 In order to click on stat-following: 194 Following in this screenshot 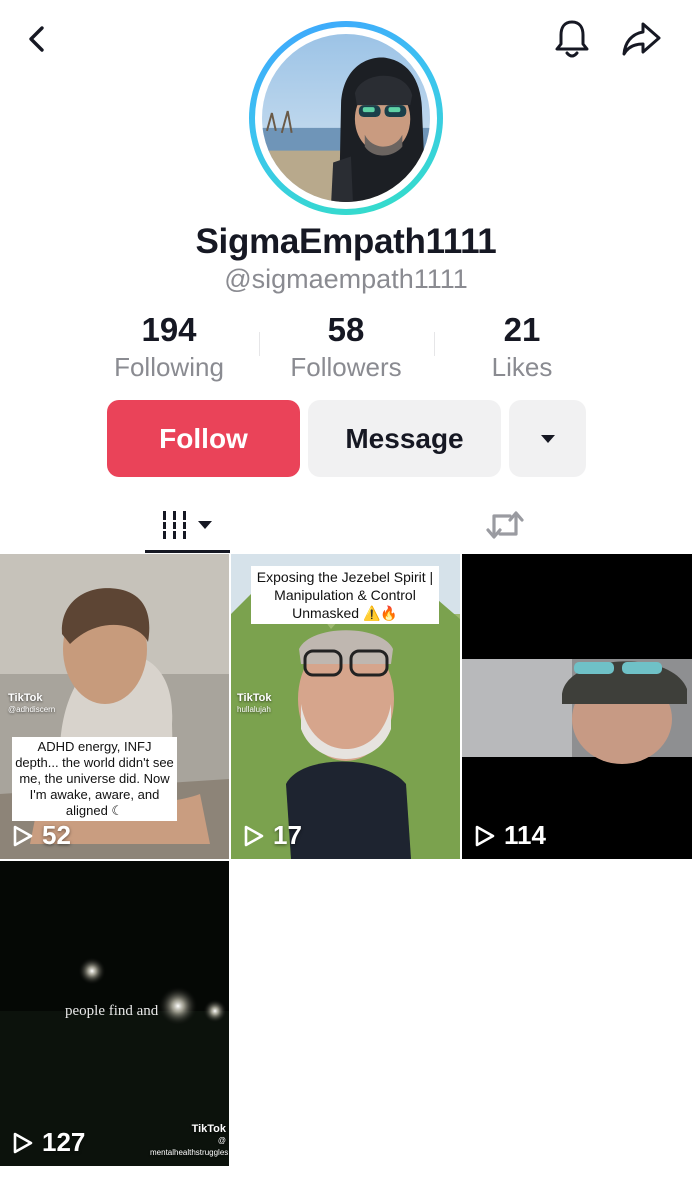, I will do `click(169, 348)`.